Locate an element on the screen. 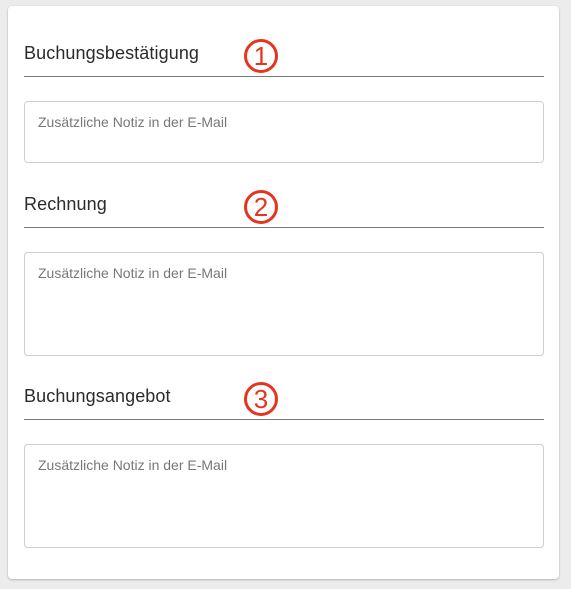 The image size is (571, 589). section-header: Rechnung 2 is located at coordinates (284, 207).